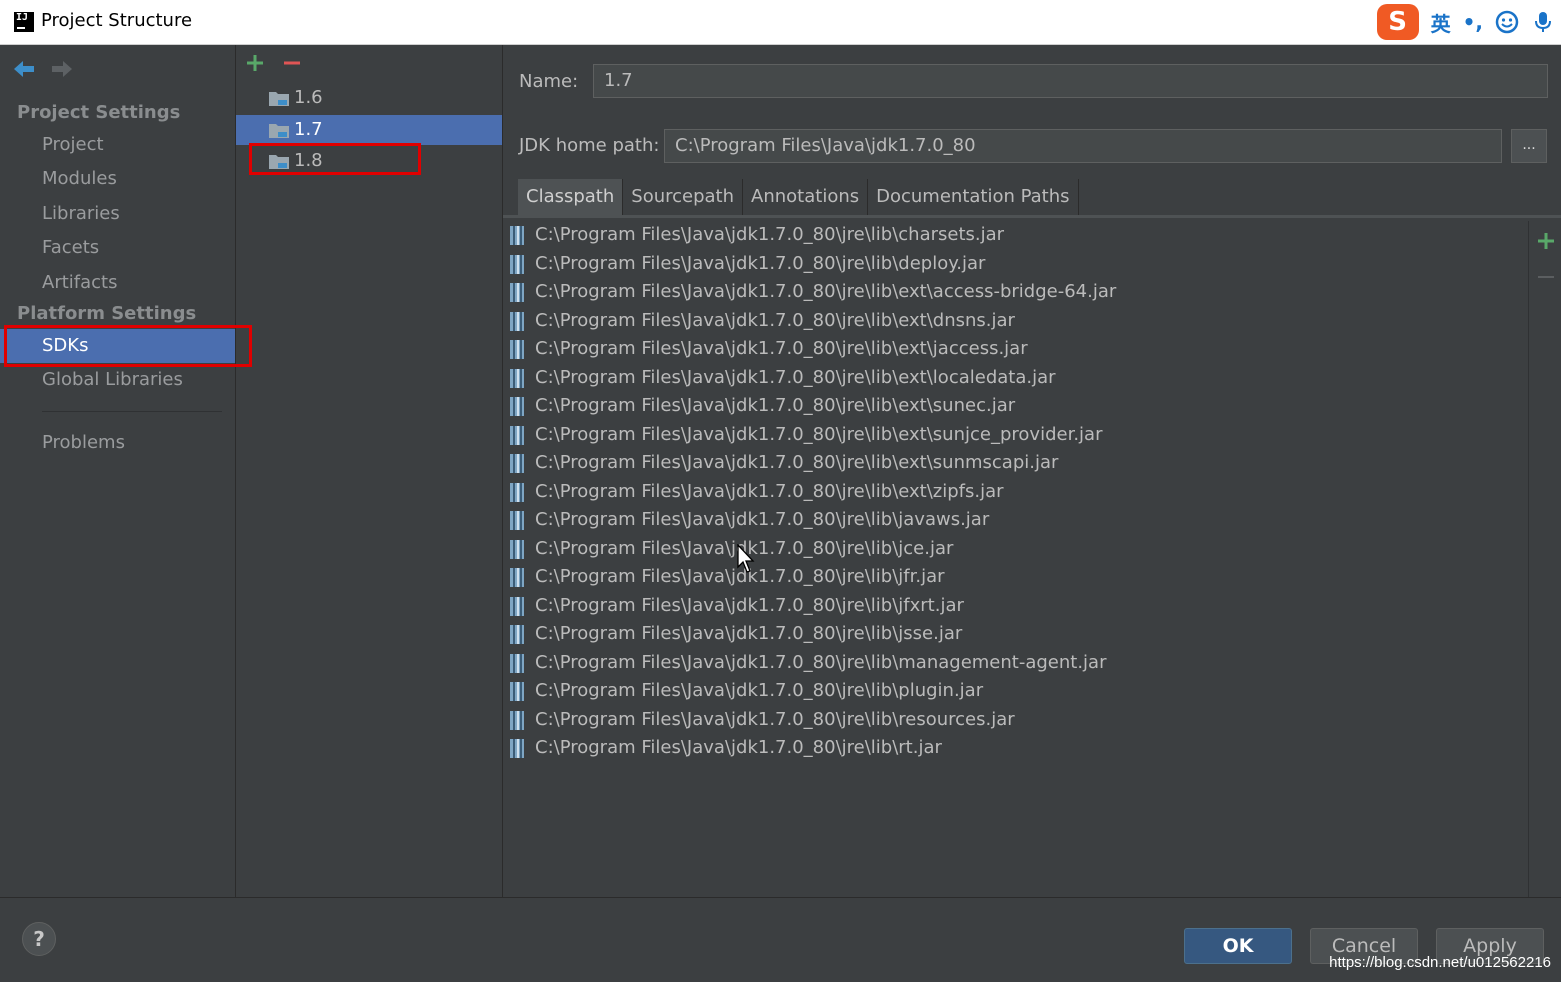 The height and width of the screenshot is (982, 1561). I want to click on sdk-item-1-6: 1.6, so click(369, 98).